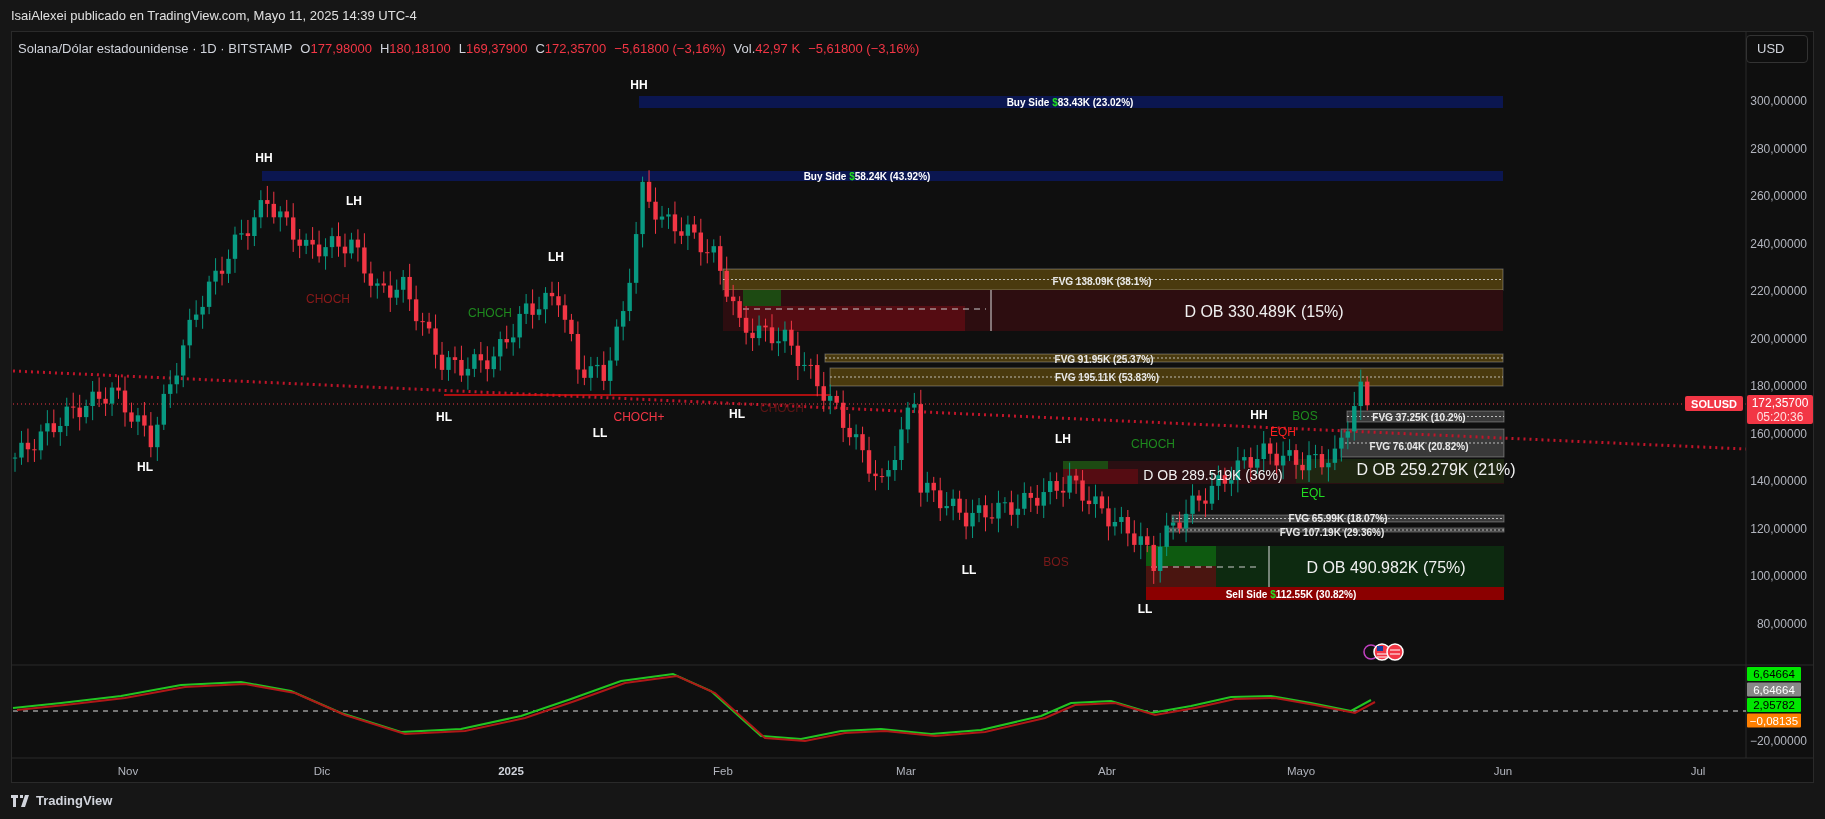  Describe the element at coordinates (1070, 102) in the screenshot. I see `liquidity-label: Buy Side $83.43K (23.02%)` at that location.